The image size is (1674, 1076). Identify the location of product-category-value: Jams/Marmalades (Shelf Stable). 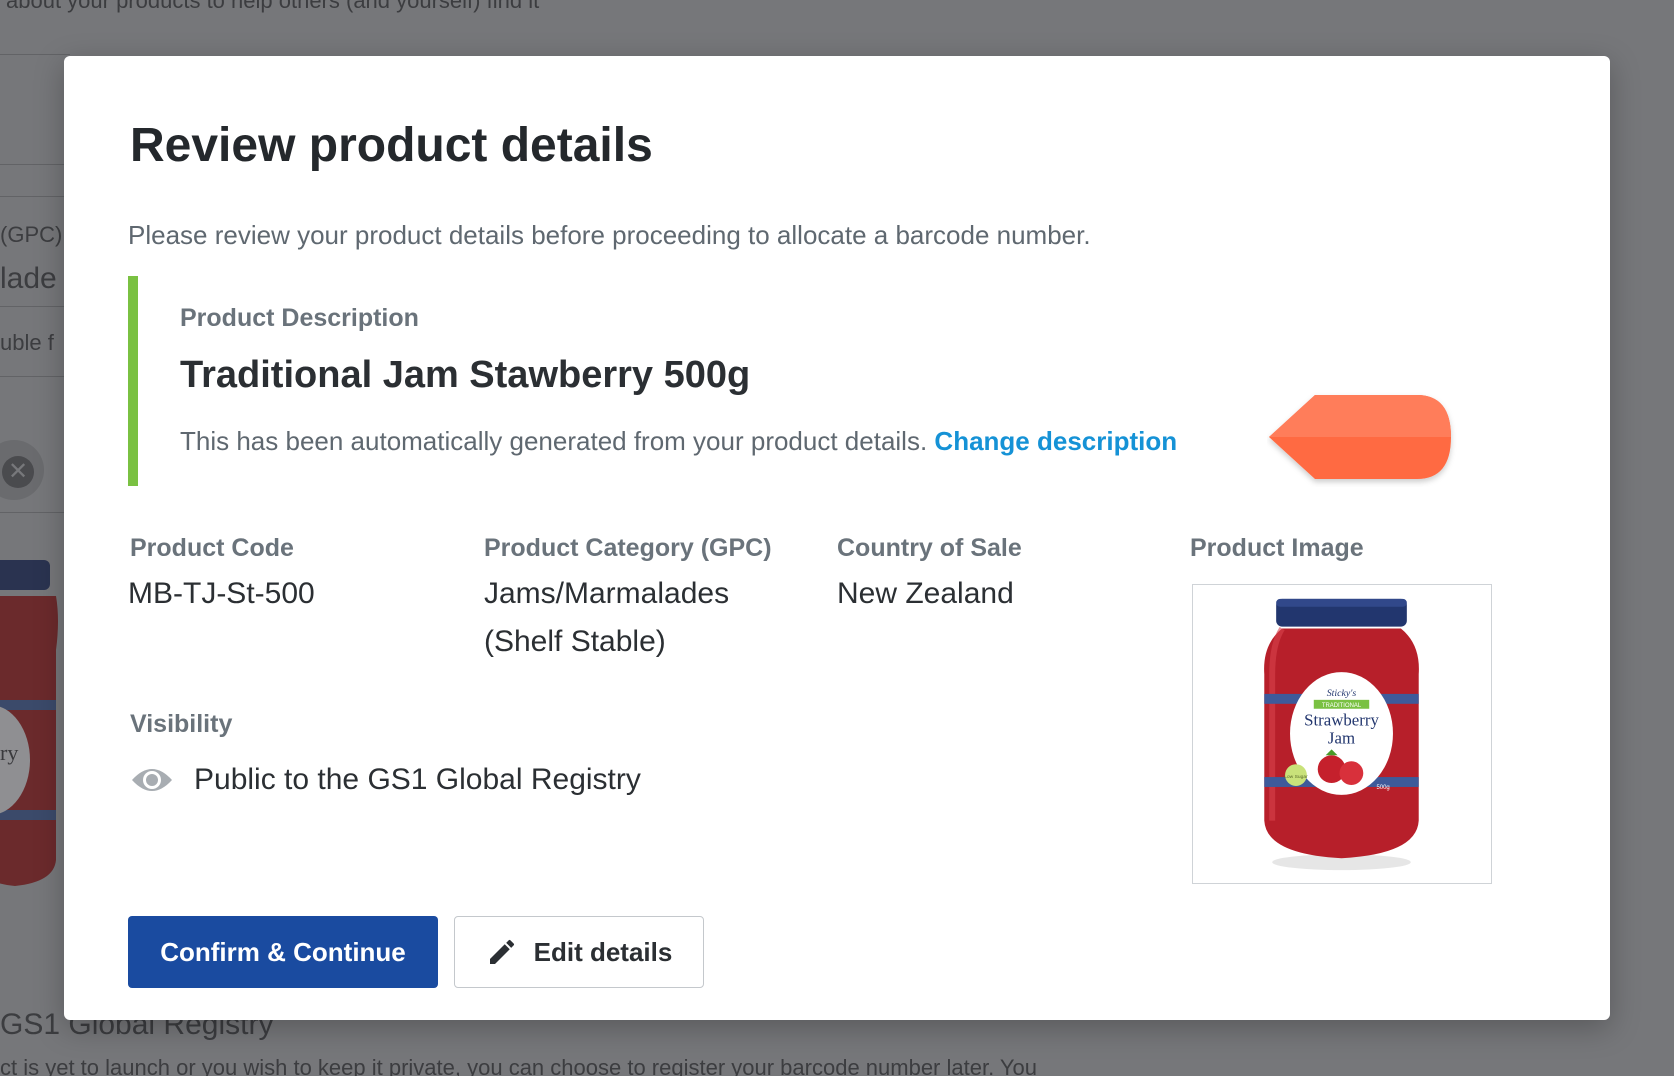
(607, 617).